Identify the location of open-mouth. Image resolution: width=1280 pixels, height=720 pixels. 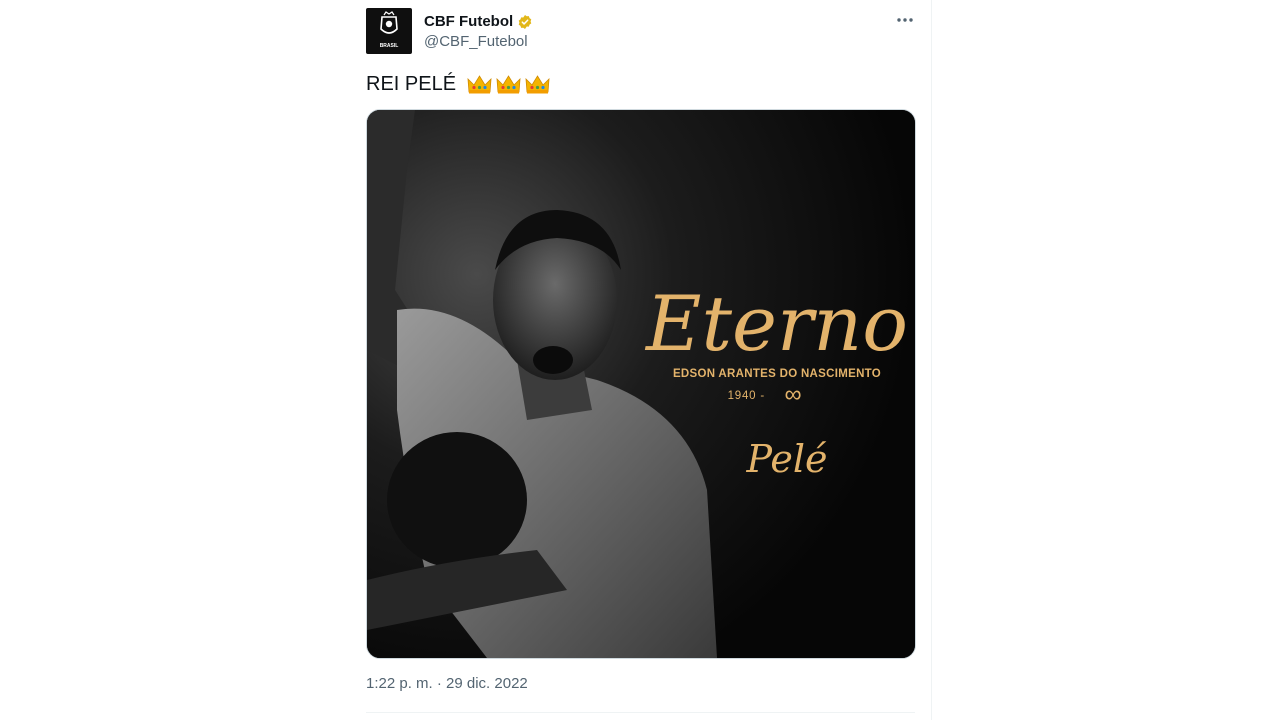
(553, 360).